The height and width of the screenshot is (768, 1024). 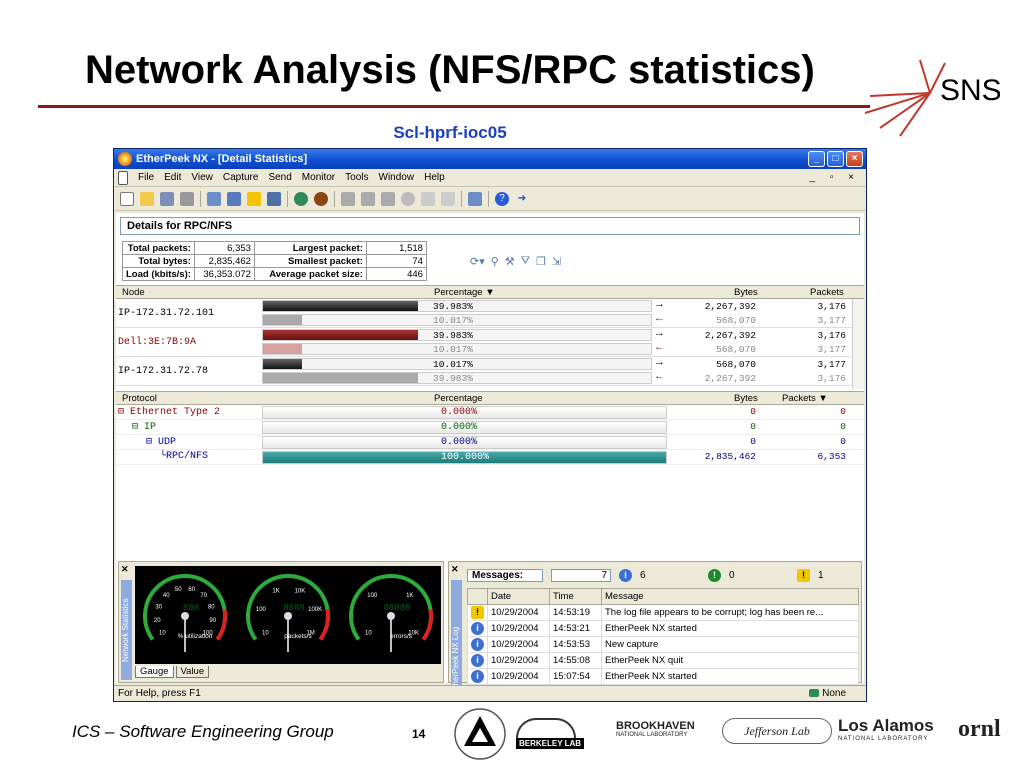 I want to click on protocol-row: ⊟ UDP 0.000% 0 0, so click(x=490, y=442).